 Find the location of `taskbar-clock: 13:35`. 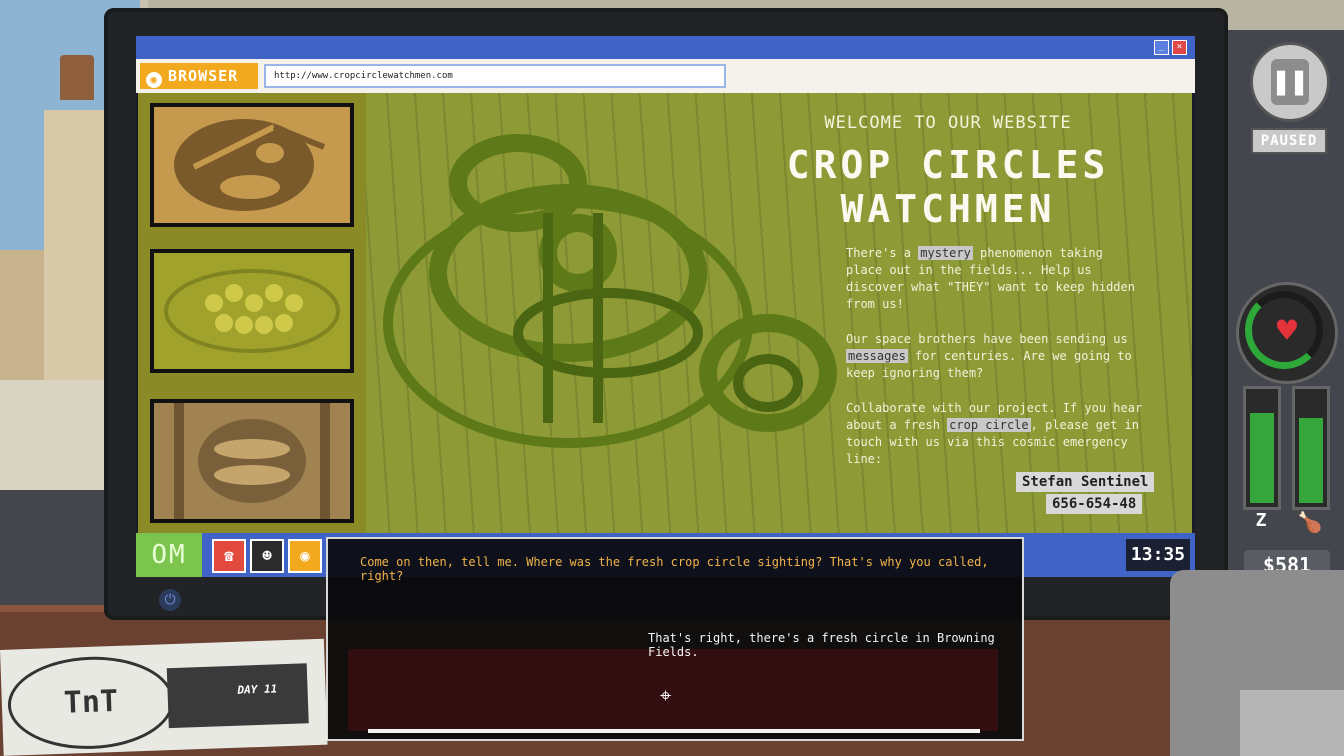

taskbar-clock: 13:35 is located at coordinates (1158, 555).